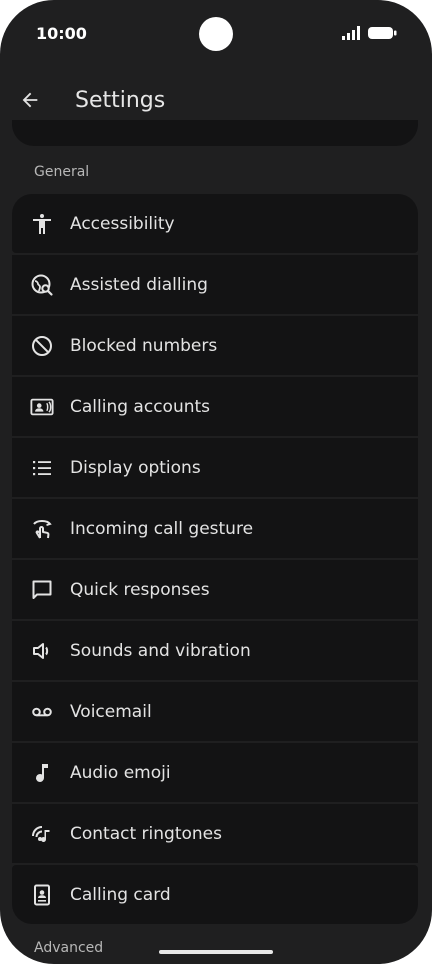 Image resolution: width=432 pixels, height=964 pixels. Describe the element at coordinates (42, 285) in the screenshot. I see `assisted-dialling-icon` at that location.